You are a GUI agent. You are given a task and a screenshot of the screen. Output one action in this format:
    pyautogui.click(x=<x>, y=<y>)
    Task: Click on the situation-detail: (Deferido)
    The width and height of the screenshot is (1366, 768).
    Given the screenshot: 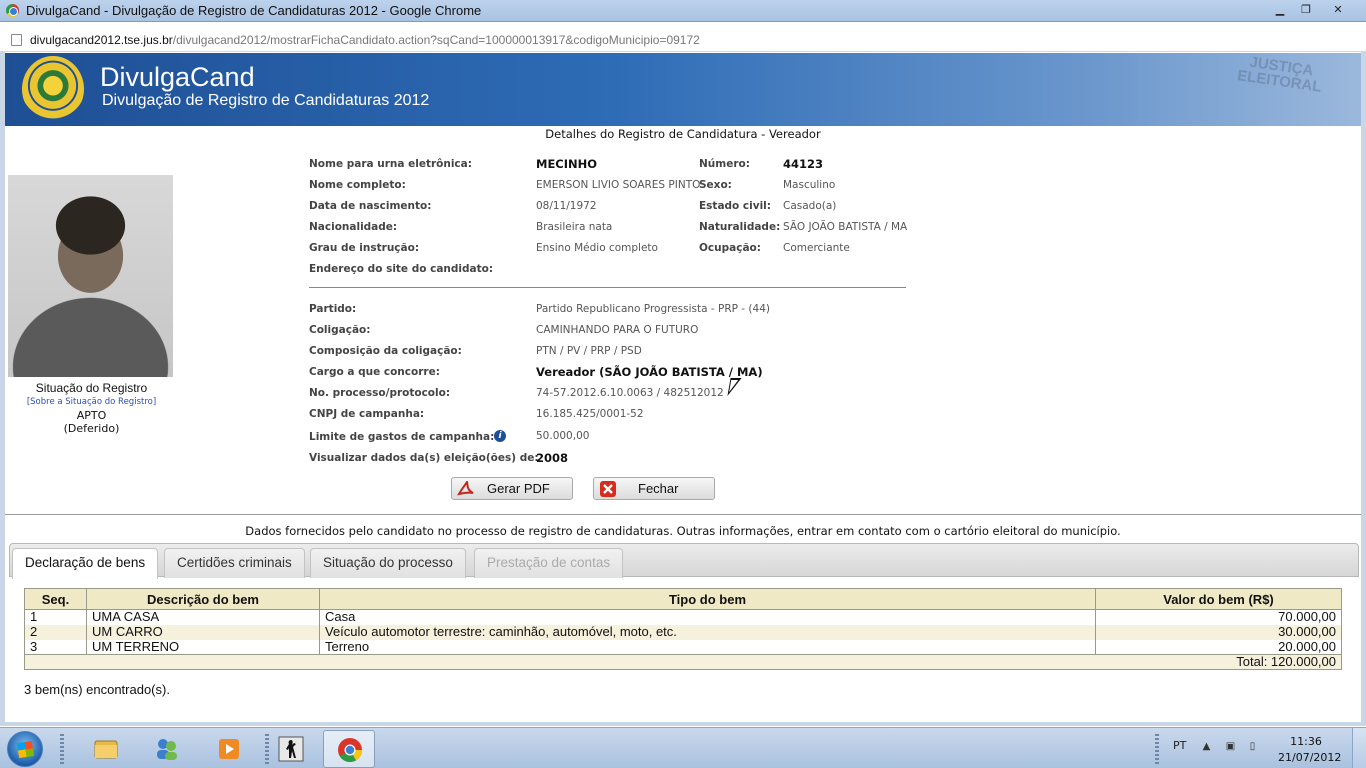 What is the action you would take?
    pyautogui.click(x=91, y=428)
    